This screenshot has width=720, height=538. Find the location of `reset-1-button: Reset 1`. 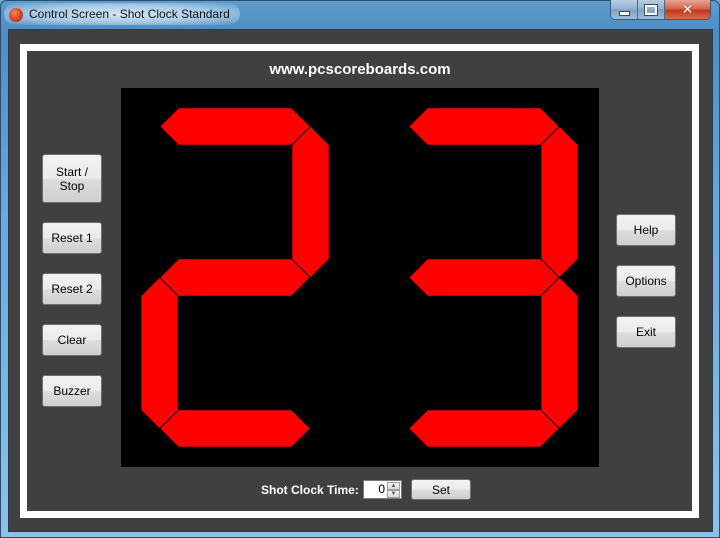

reset-1-button: Reset 1 is located at coordinates (72, 238).